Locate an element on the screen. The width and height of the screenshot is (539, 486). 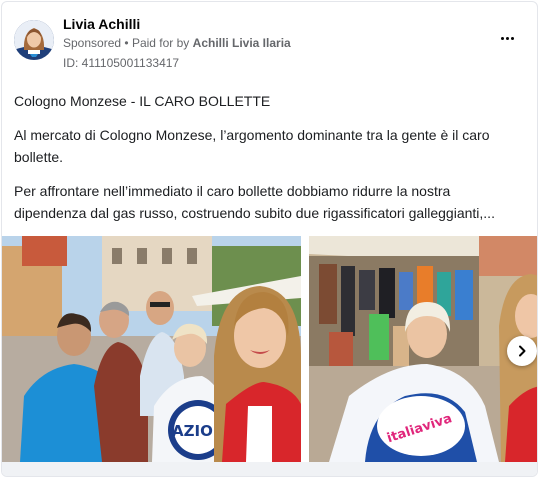
post-title: Cologno Monzese - IL CARO BOLLETTE is located at coordinates (142, 101).